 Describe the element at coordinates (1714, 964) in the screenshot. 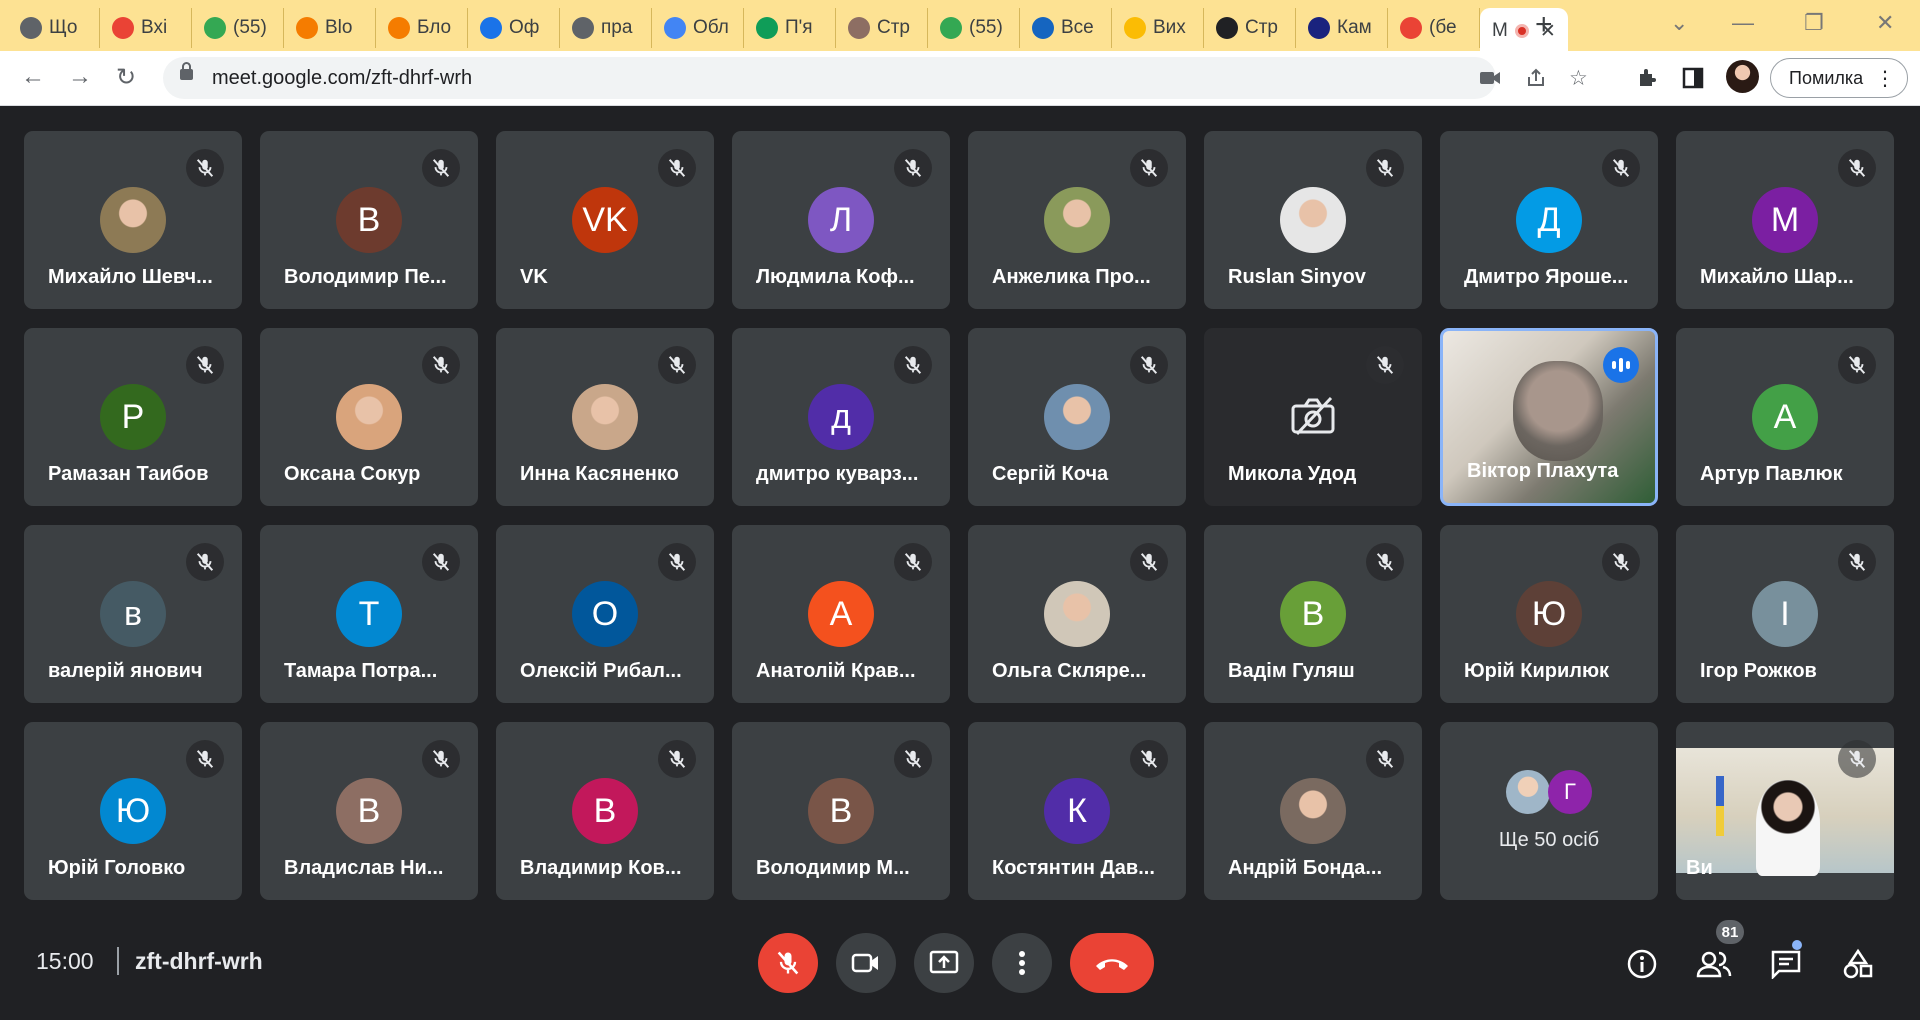

I see `people-button` at that location.